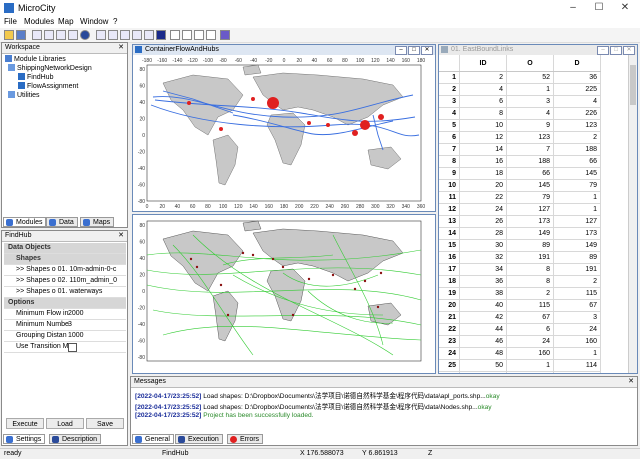  I want to click on column-header-id: ID, so click(483, 63).